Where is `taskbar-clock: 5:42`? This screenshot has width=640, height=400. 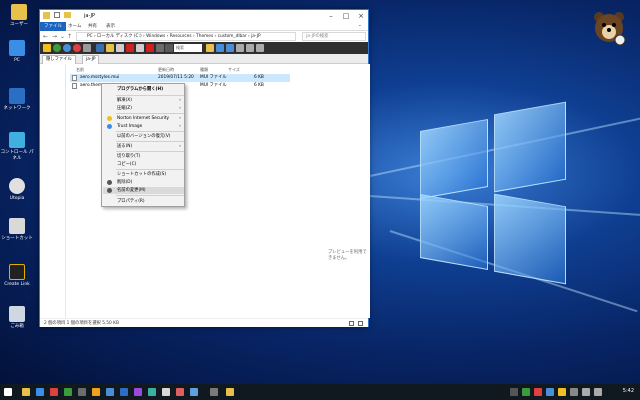 taskbar-clock: 5:42 is located at coordinates (628, 391).